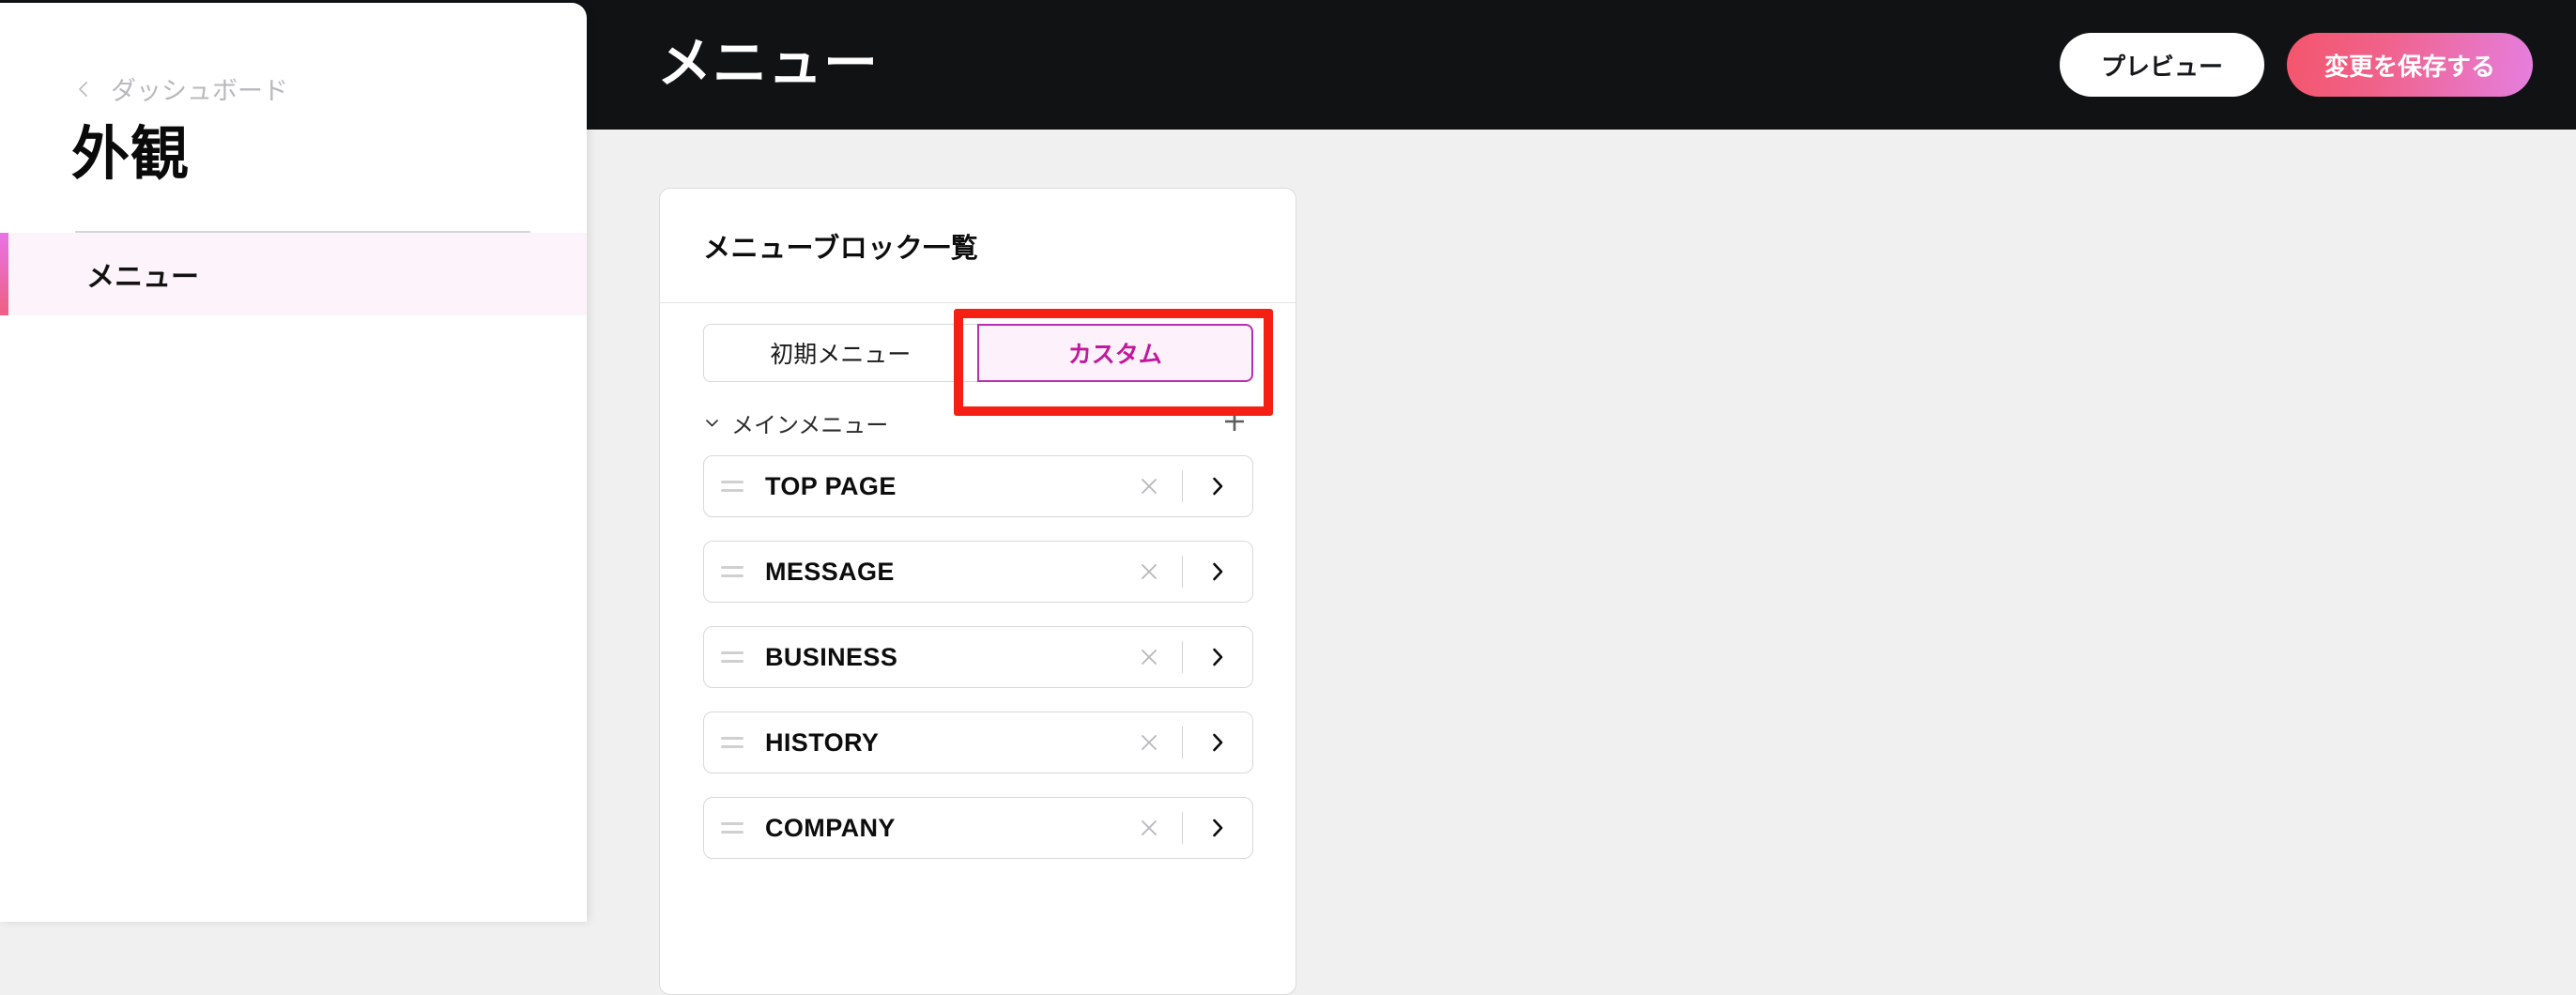 The image size is (2576, 995). Describe the element at coordinates (830, 571) in the screenshot. I see `menu-item-label: MESSAGE` at that location.